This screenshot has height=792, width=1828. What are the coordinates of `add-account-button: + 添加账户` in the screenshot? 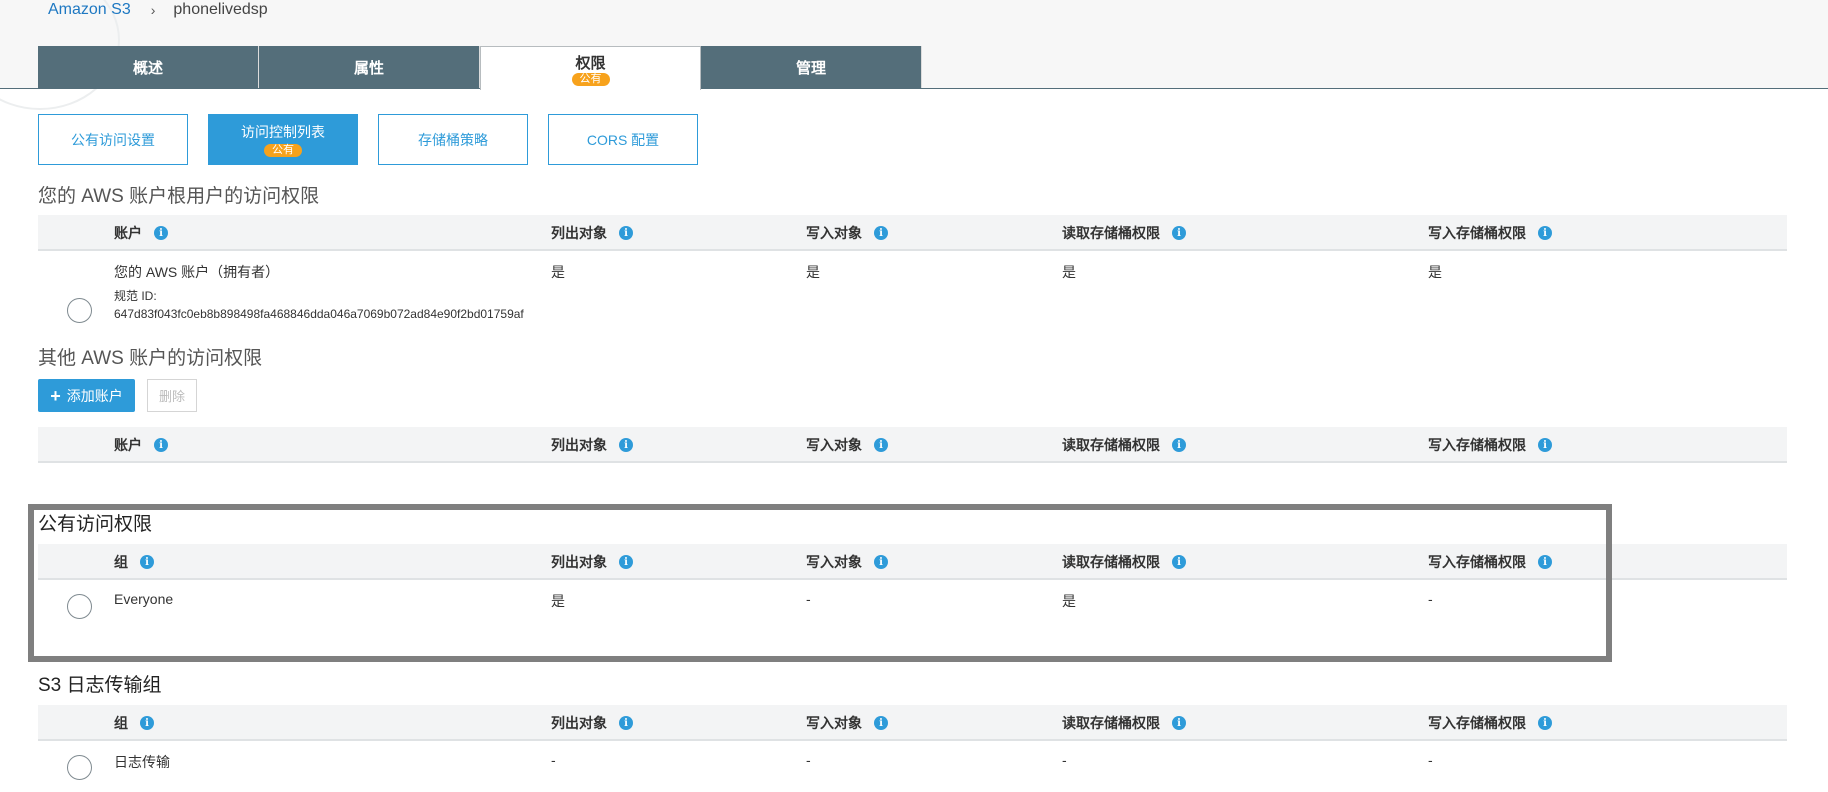 It's located at (86, 395).